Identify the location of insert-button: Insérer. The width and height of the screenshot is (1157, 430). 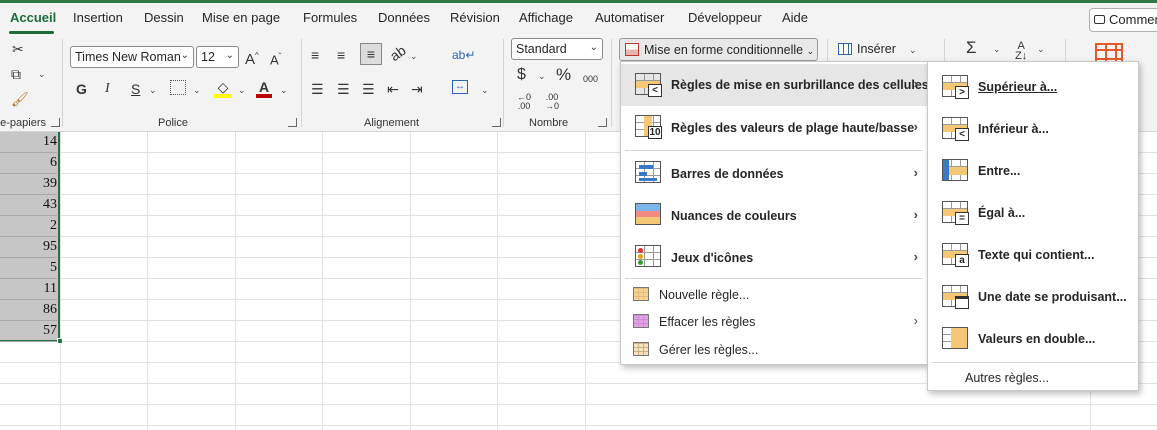
(867, 49).